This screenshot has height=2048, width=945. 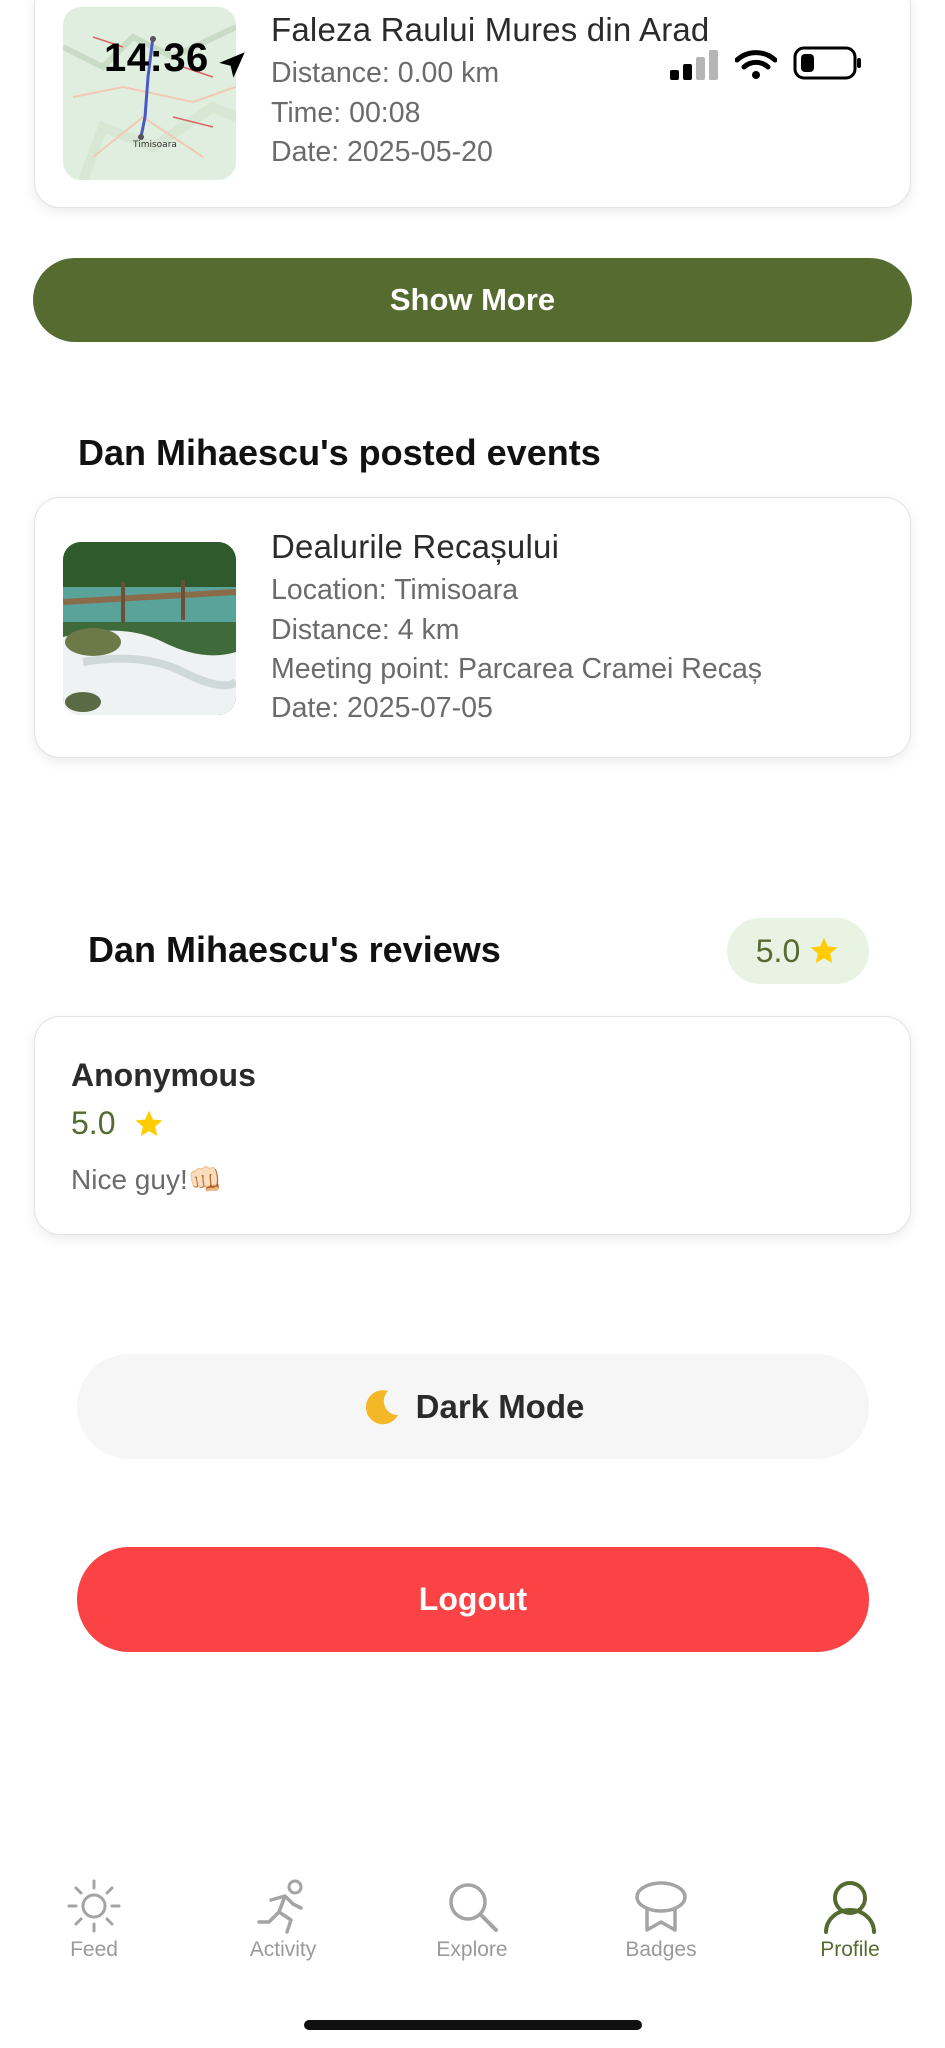 What do you see at coordinates (661, 1906) in the screenshot?
I see `badge-icon` at bounding box center [661, 1906].